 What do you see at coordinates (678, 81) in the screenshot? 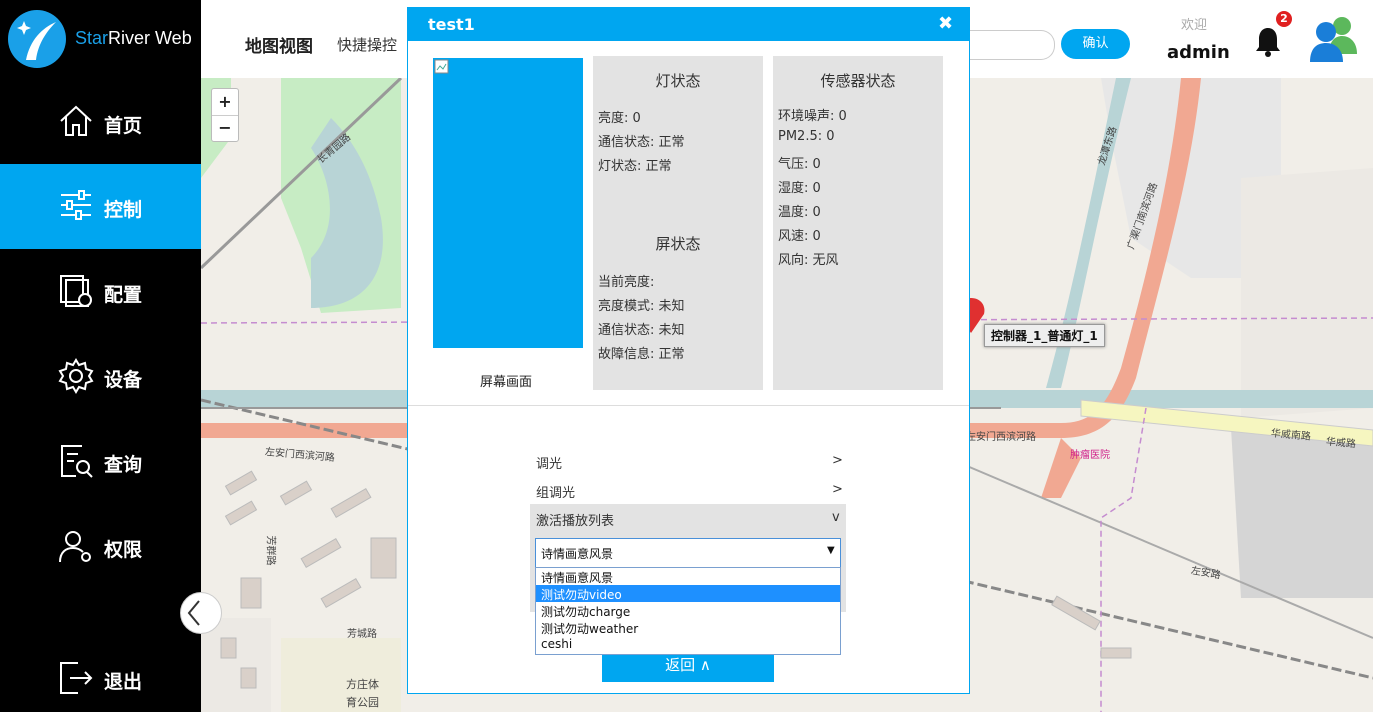
I see `panel-title: 灯状态` at bounding box center [678, 81].